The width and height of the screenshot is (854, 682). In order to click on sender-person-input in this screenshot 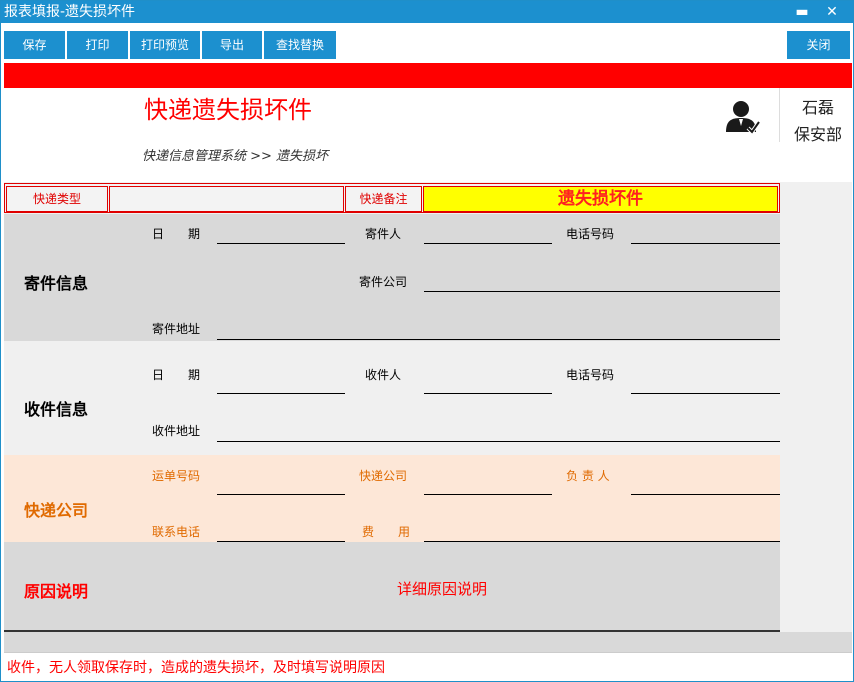, I will do `click(488, 243)`.